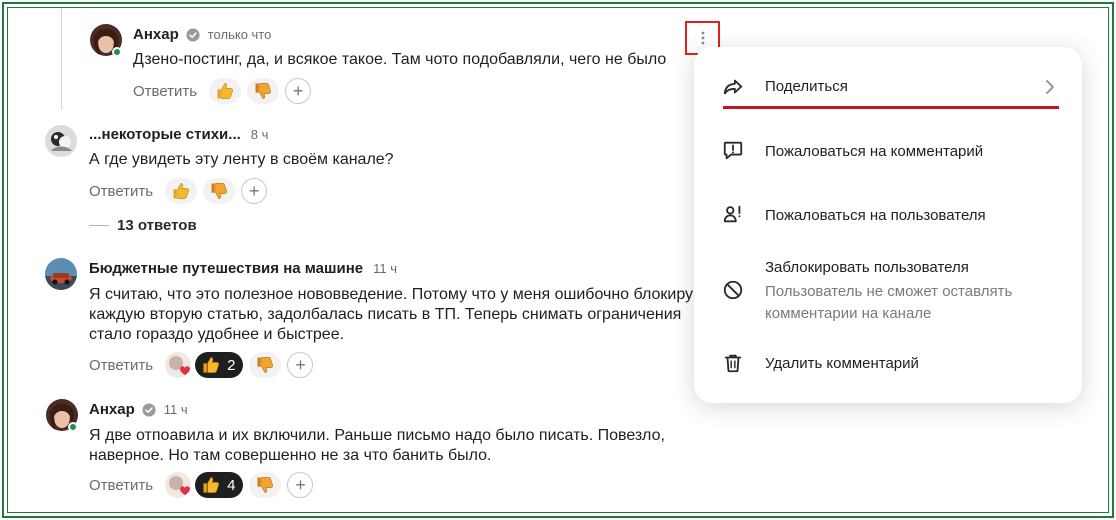 The width and height of the screenshot is (1116, 520). What do you see at coordinates (1050, 87) in the screenshot?
I see `chevron-right-icon` at bounding box center [1050, 87].